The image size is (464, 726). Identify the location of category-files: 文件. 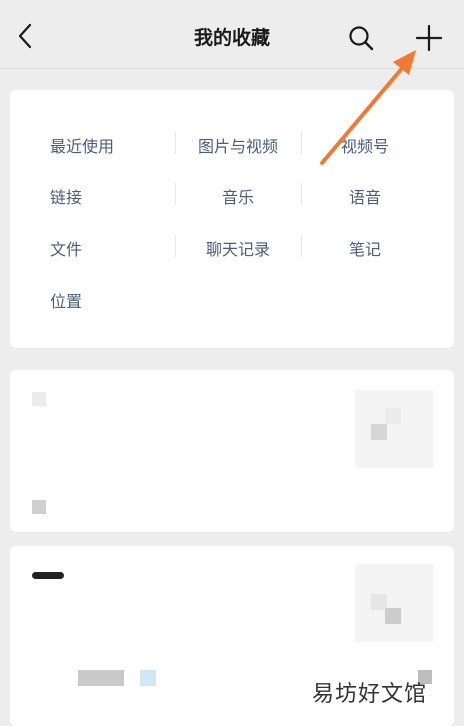
(113, 248).